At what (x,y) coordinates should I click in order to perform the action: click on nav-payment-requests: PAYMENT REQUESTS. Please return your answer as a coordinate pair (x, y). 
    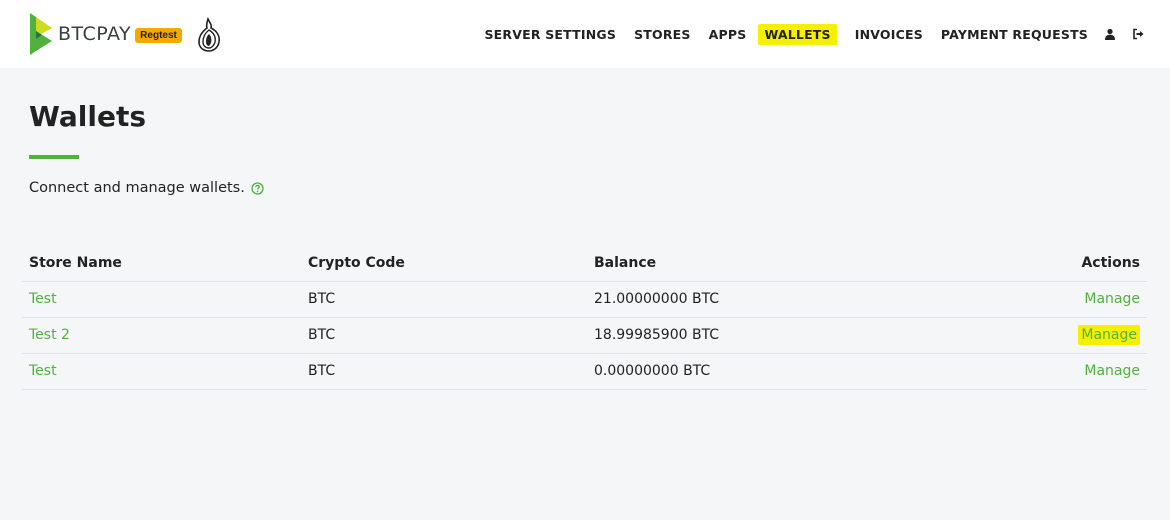
    Looking at the image, I should click on (1014, 34).